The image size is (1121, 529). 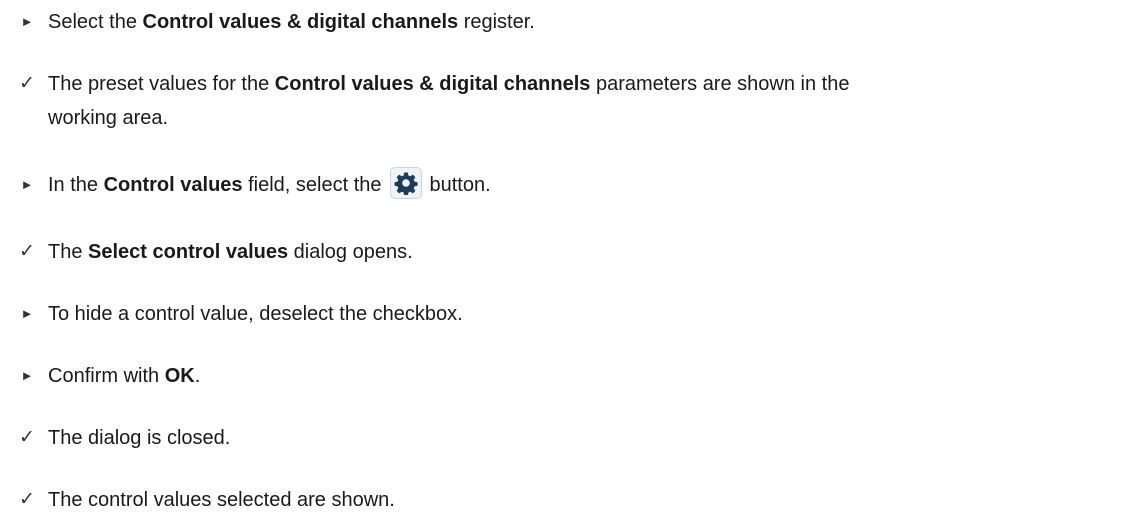 What do you see at coordinates (188, 252) in the screenshot?
I see `dialog-name: Select control values` at bounding box center [188, 252].